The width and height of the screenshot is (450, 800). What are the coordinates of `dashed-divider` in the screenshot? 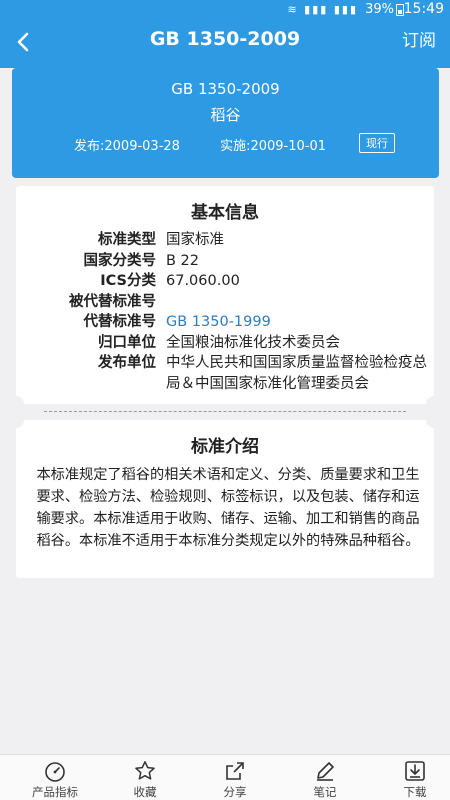 It's located at (225, 411).